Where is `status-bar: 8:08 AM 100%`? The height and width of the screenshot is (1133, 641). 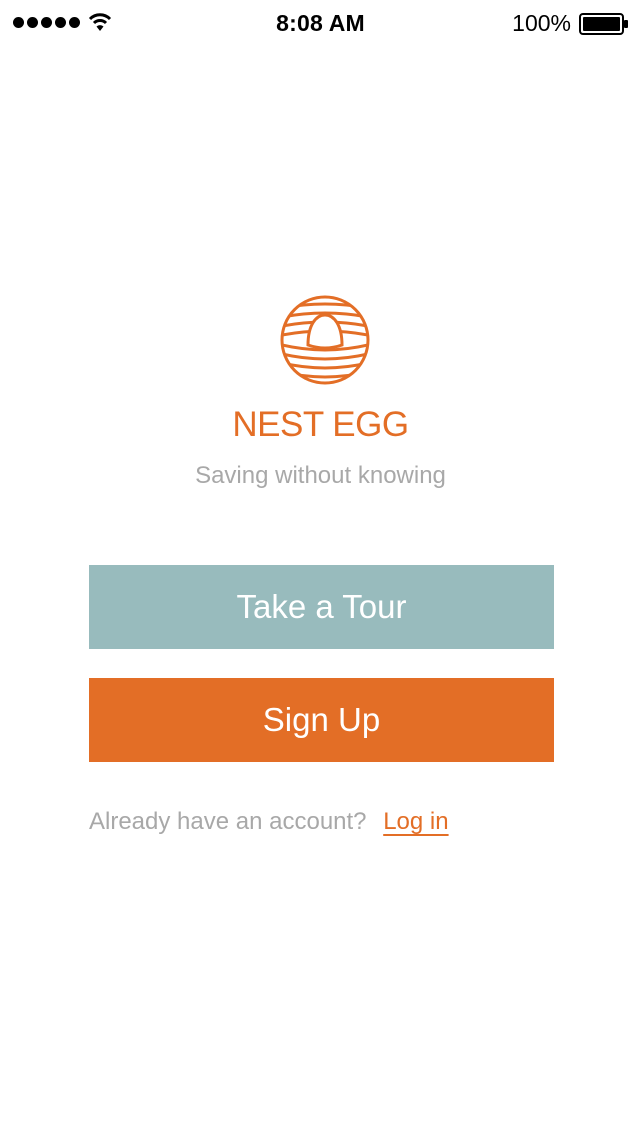 status-bar: 8:08 AM 100% is located at coordinates (320, 23).